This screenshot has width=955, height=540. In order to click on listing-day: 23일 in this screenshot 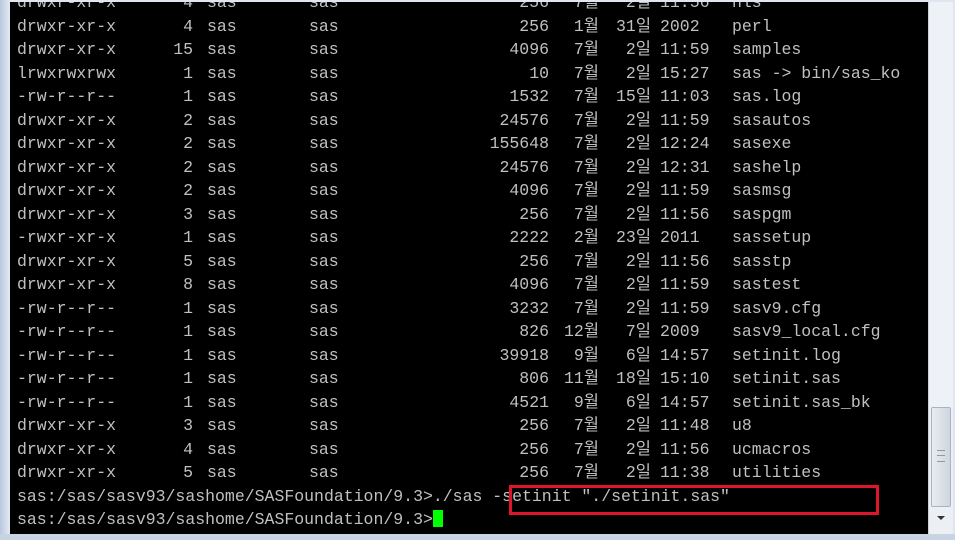, I will do `click(633, 237)`.